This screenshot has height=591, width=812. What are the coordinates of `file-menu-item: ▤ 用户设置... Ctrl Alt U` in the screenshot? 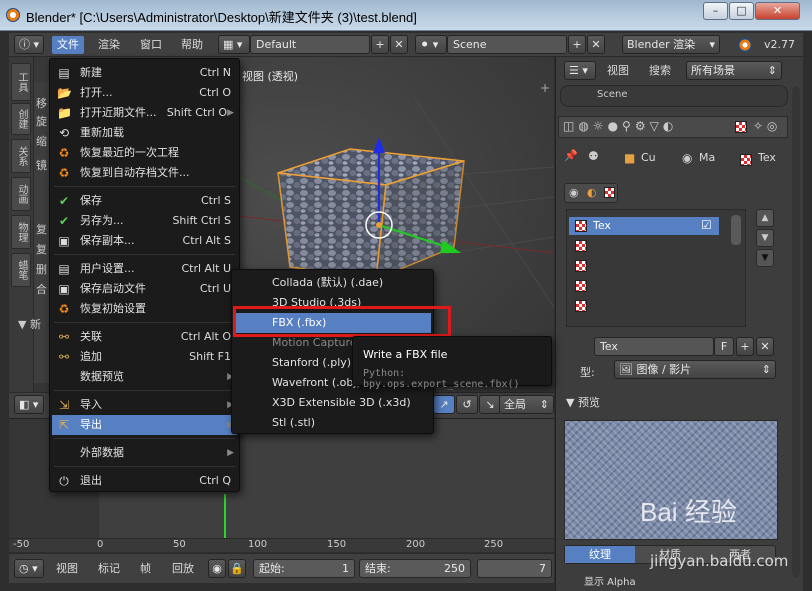 It's located at (144, 269).